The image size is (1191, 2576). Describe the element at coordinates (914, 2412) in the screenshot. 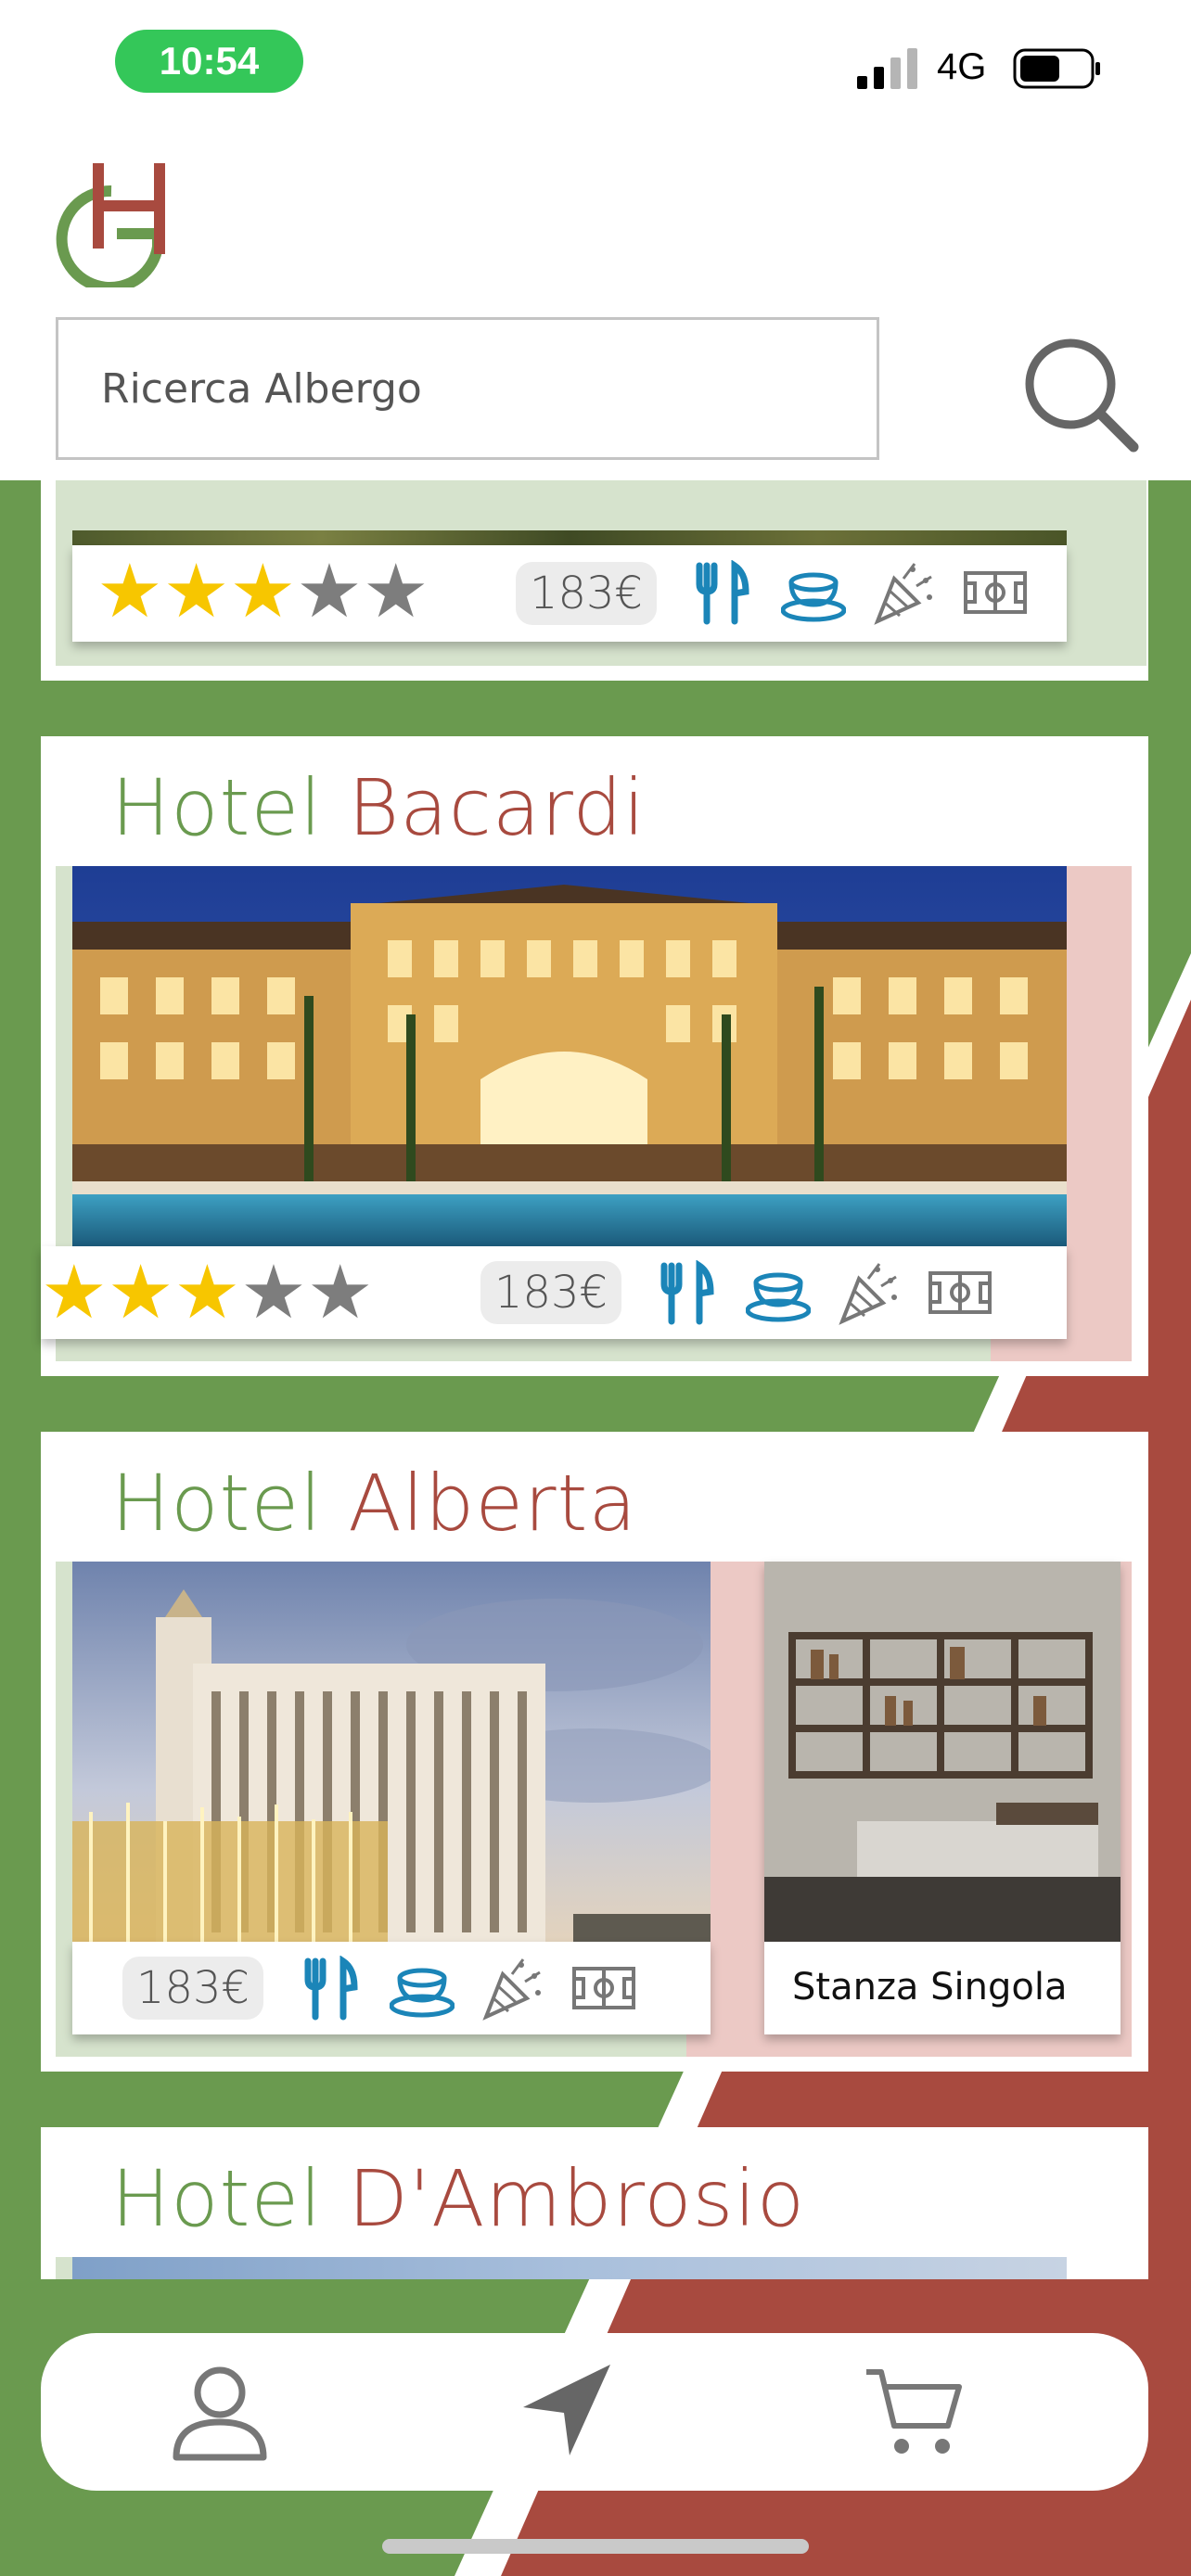

I see `cart-icon` at that location.